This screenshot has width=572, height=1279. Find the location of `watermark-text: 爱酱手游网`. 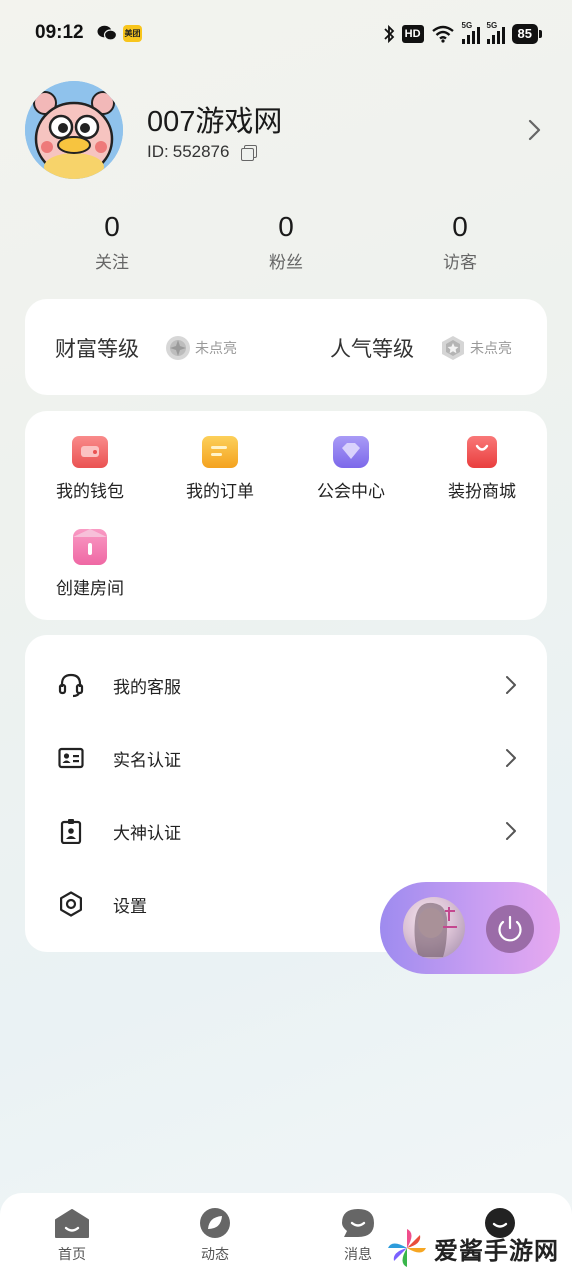

watermark-text: 爱酱手游网 is located at coordinates (496, 1251).